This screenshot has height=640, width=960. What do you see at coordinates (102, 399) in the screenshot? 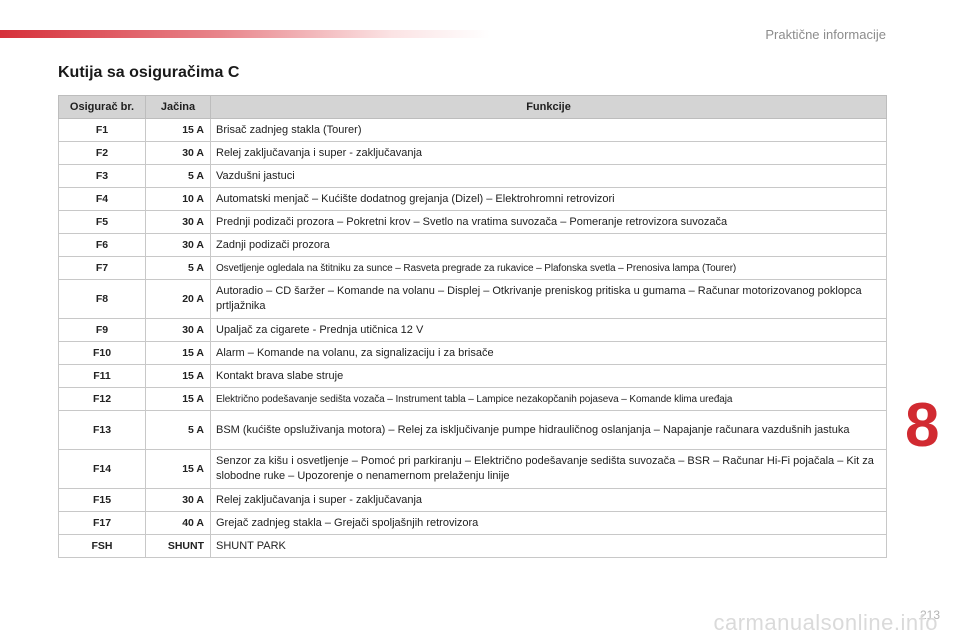
I see `fuse-number-cell: F12` at bounding box center [102, 399].